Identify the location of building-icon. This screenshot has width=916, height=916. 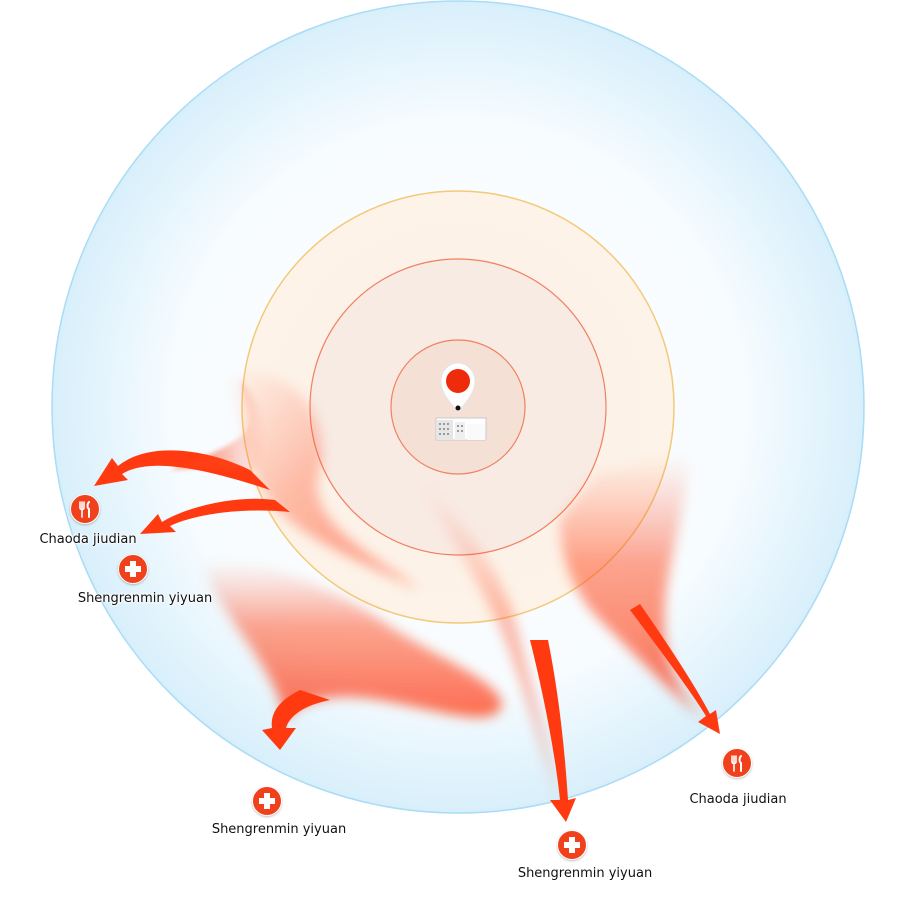
(461, 429).